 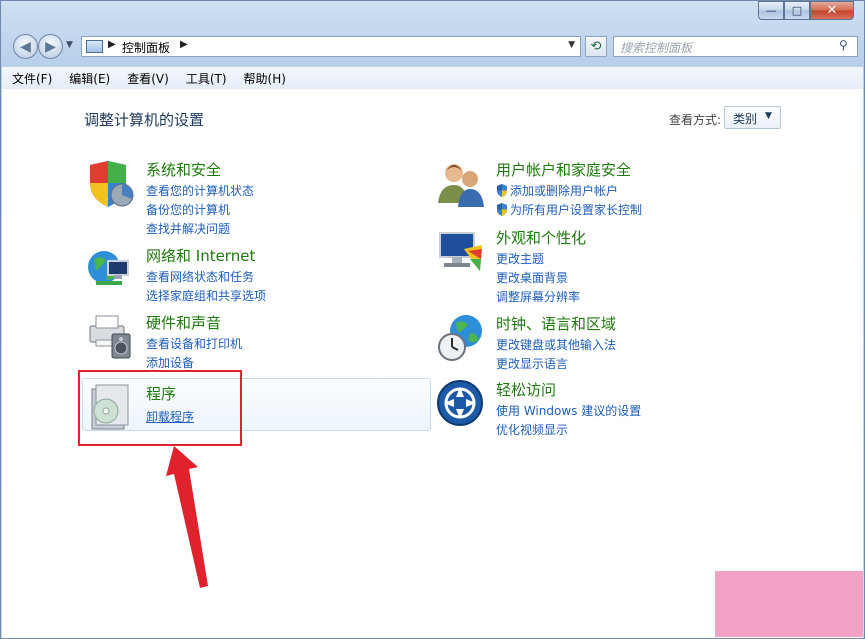 I want to click on link-backup-computer: 备份您的计算机, so click(x=188, y=209).